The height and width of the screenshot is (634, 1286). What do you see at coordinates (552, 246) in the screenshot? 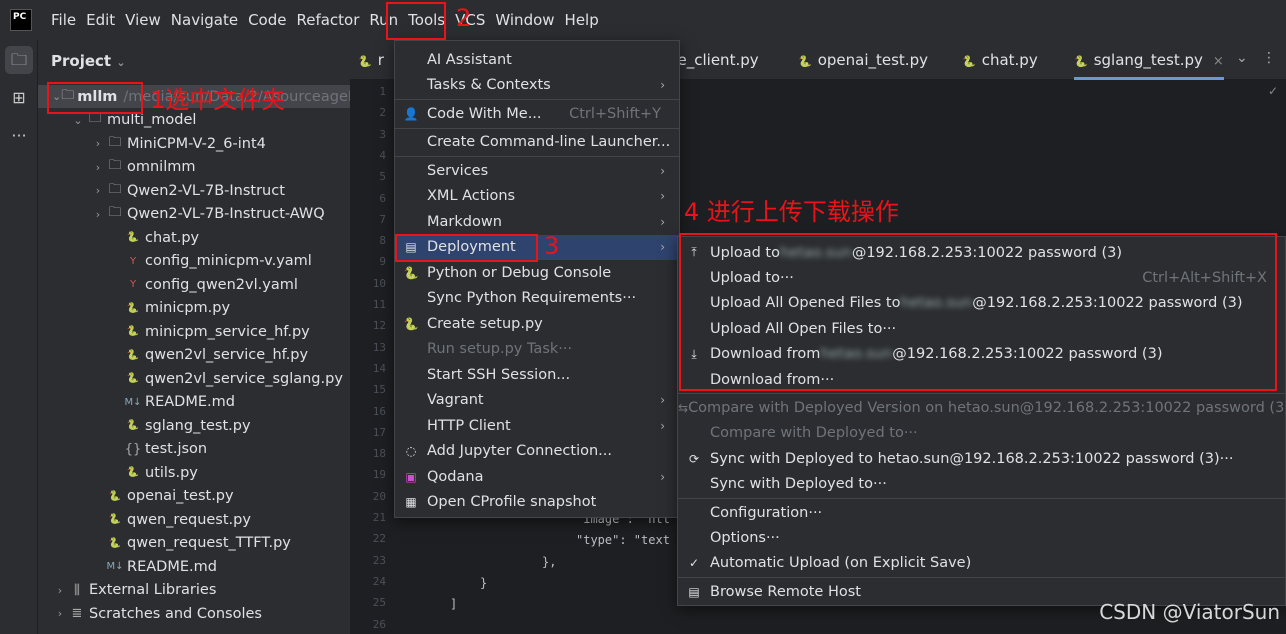
I see `annotation-3: 3` at bounding box center [552, 246].